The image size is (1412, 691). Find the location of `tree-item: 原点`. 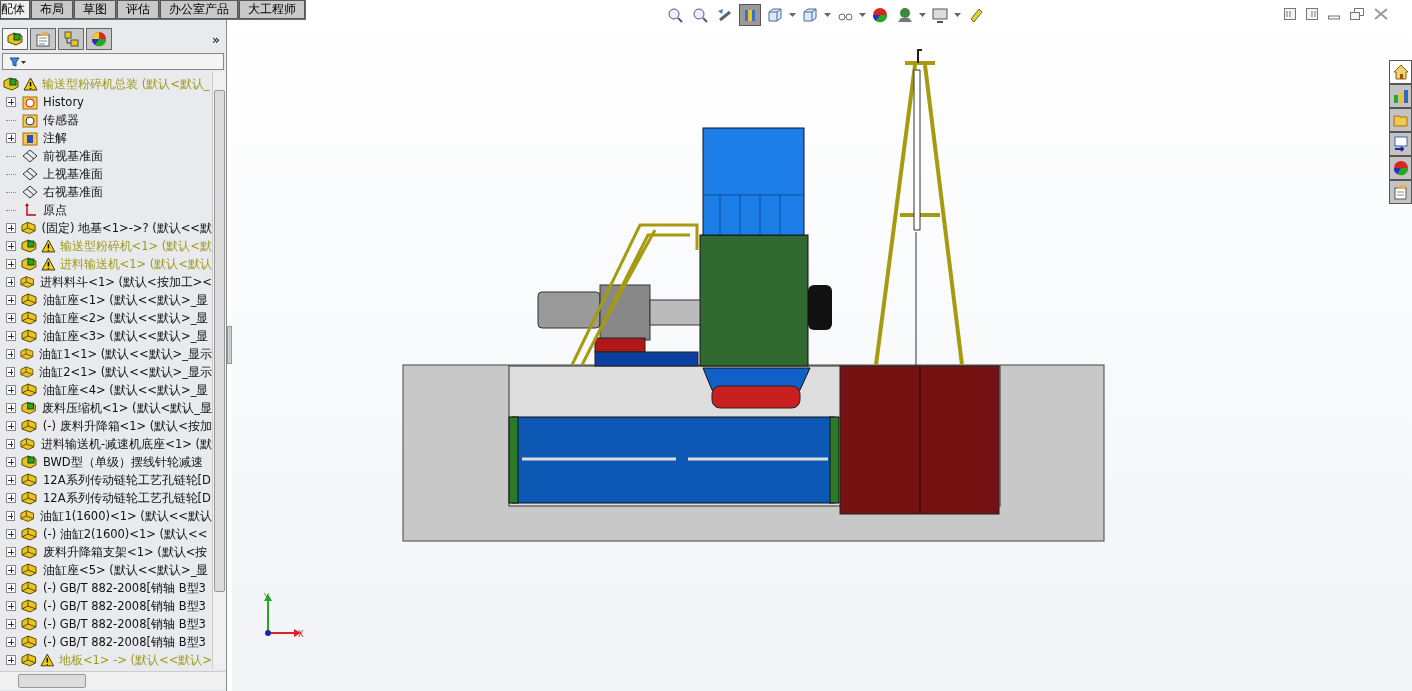

tree-item: 原点 is located at coordinates (54, 210).